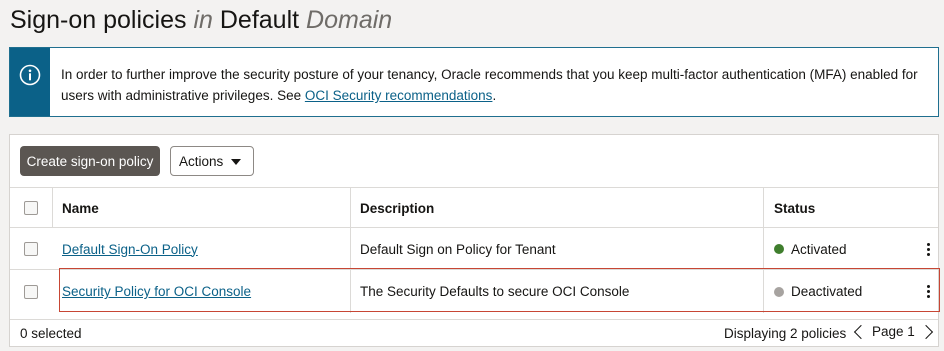 This screenshot has height=351, width=944. I want to click on table-header-row: Name Description Status, so click(474, 207).